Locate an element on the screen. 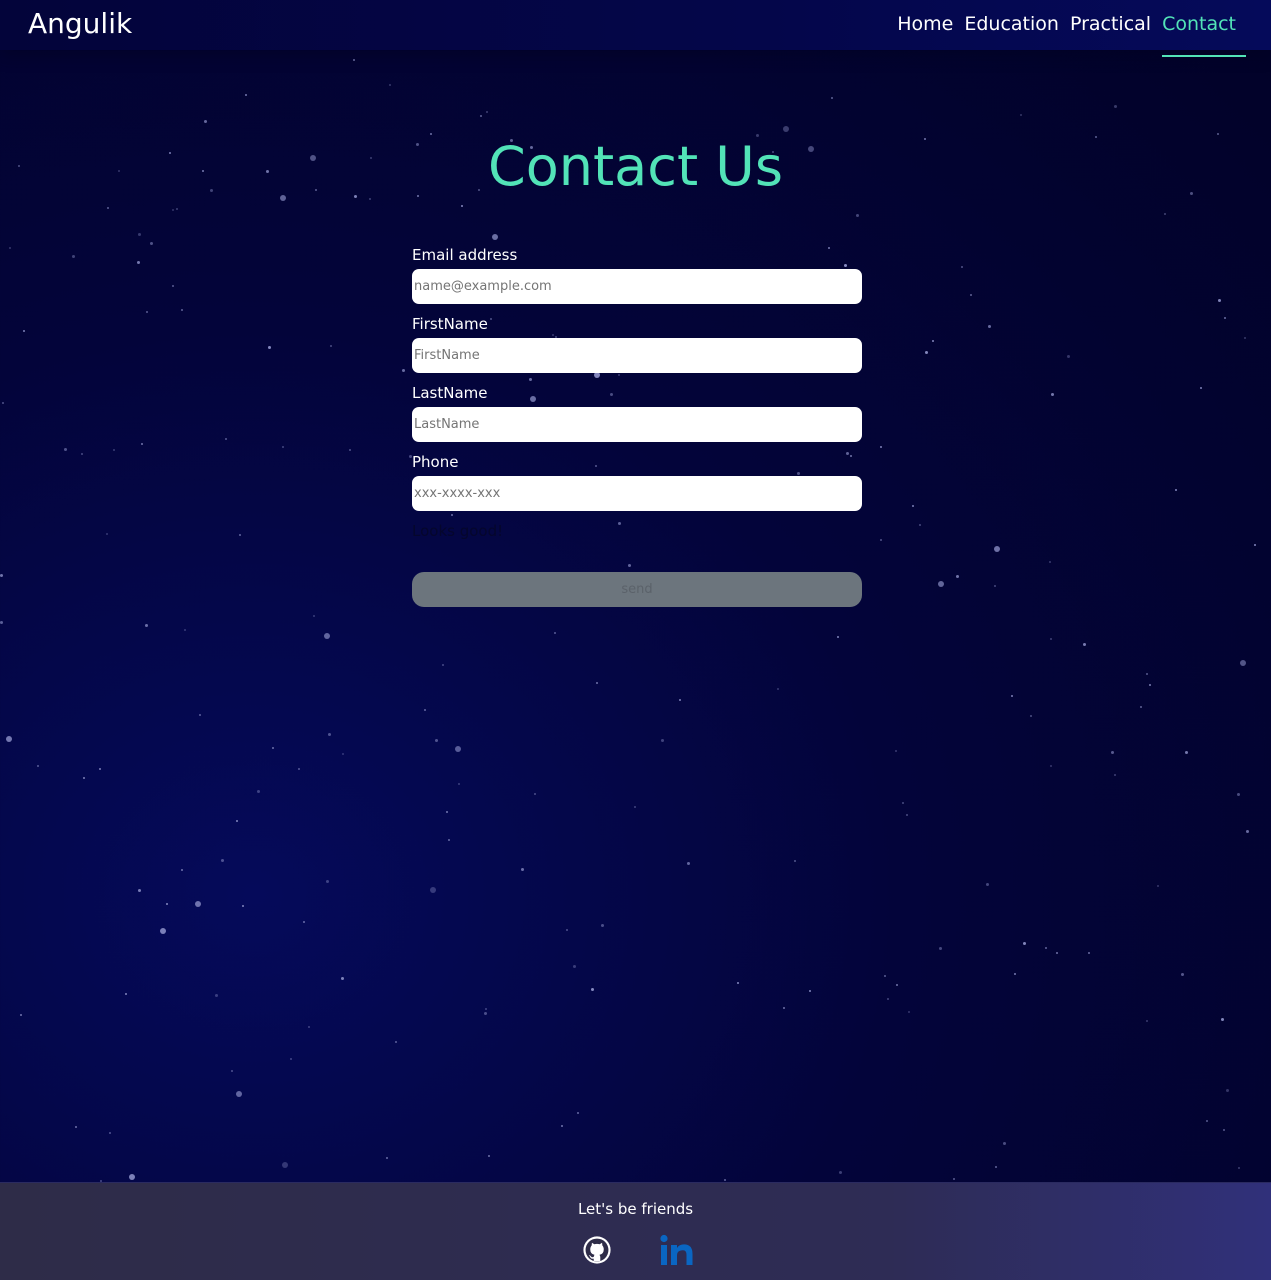 Image resolution: width=1271 pixels, height=1280 pixels. phone-field is located at coordinates (637, 493).